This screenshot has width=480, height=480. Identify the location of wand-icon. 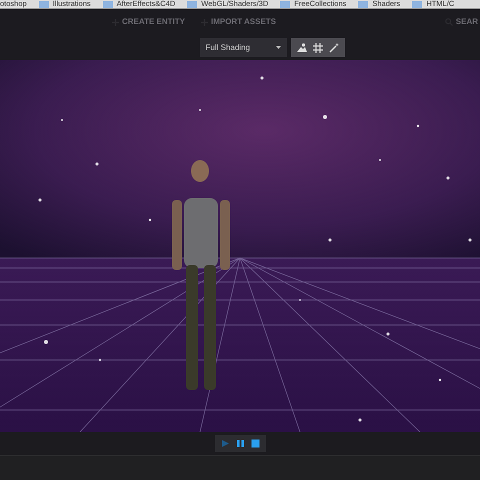
(333, 47).